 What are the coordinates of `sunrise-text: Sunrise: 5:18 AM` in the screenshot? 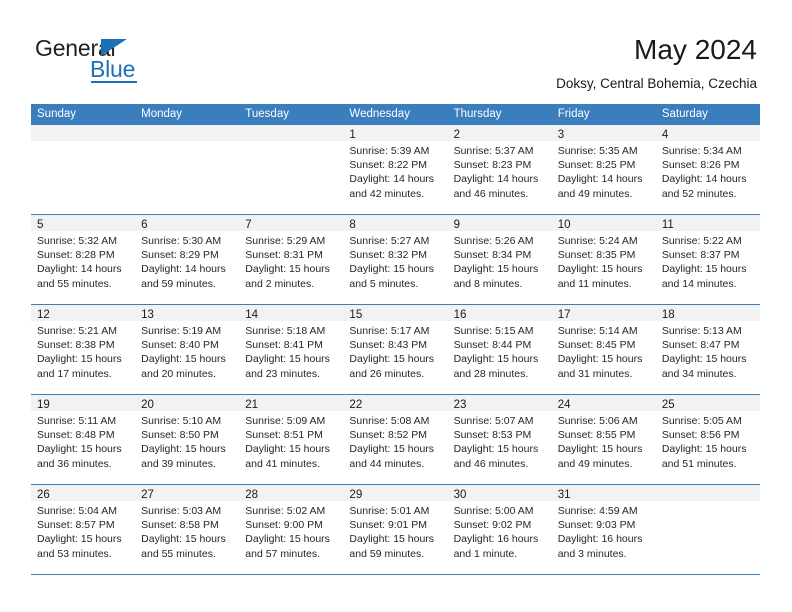 It's located at (285, 331).